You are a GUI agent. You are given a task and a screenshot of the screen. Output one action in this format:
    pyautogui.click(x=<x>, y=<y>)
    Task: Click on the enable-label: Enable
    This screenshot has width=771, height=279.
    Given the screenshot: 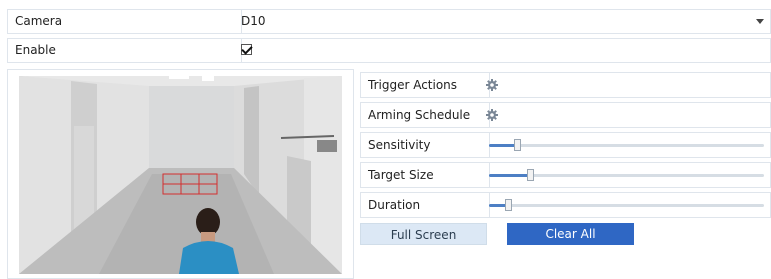 What is the action you would take?
    pyautogui.click(x=125, y=50)
    